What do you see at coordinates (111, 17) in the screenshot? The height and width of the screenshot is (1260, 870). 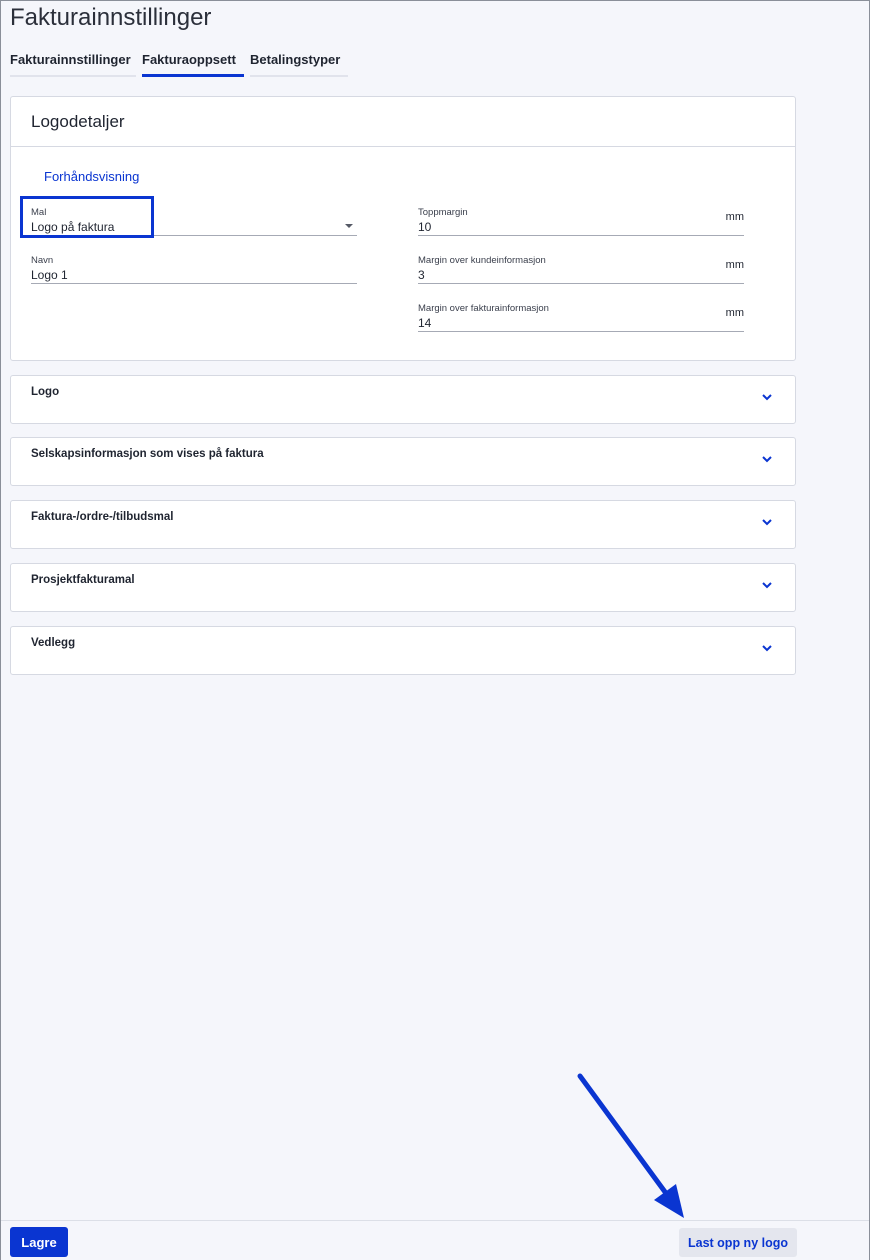 I see `page-title: Fakturainnstillinger` at bounding box center [111, 17].